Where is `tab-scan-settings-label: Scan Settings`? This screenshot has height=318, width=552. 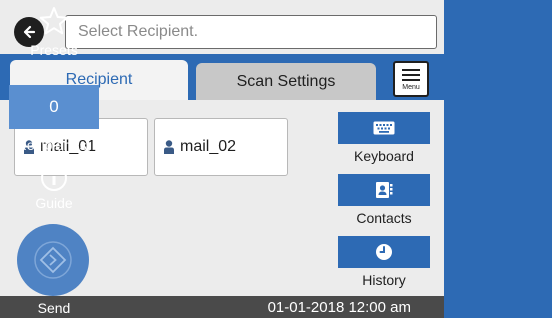
tab-scan-settings-label: Scan Settings is located at coordinates (286, 81).